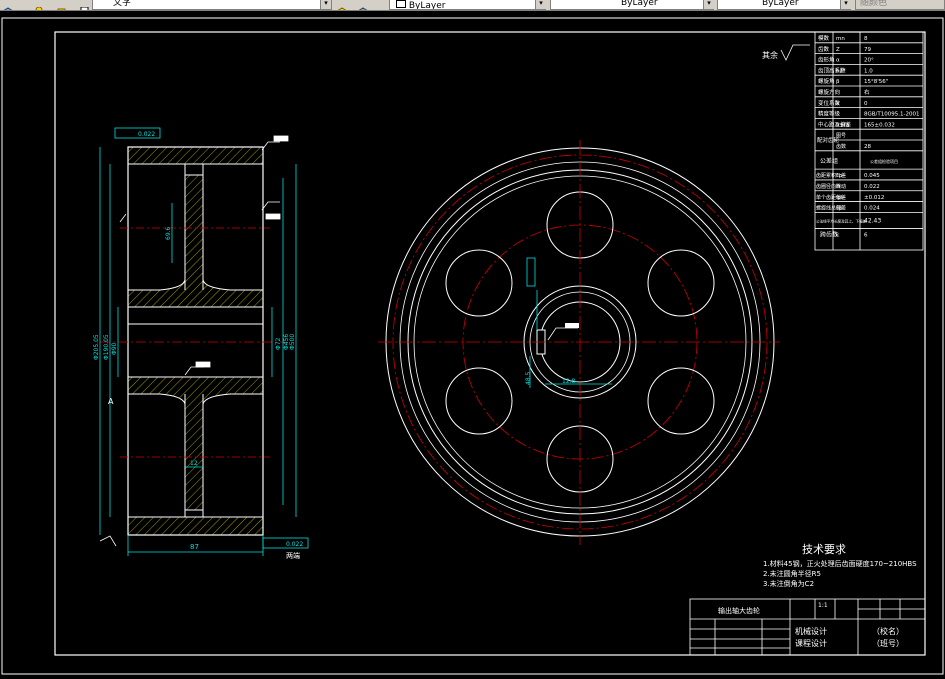 The image size is (945, 679). Describe the element at coordinates (868, 71) in the screenshot. I see `param-value: 1.0` at that location.